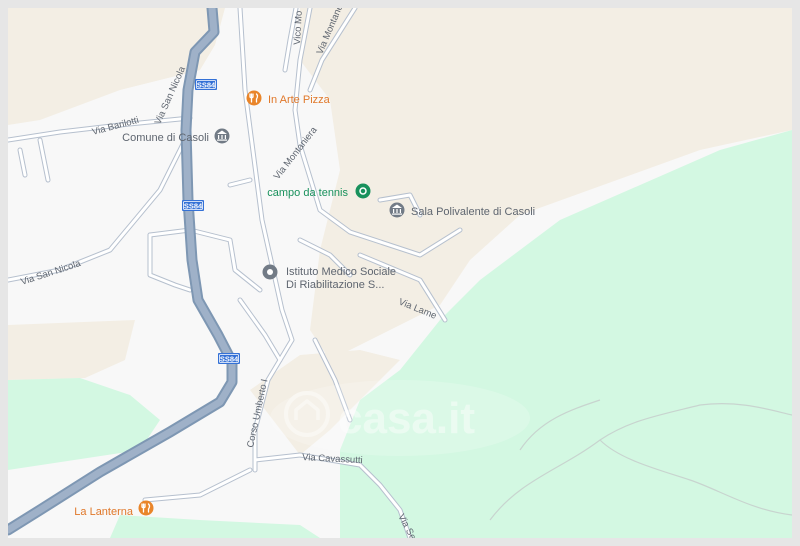 The width and height of the screenshot is (800, 546). I want to click on poi-in-arte-pizza: In Arte Pizza, so click(288, 98).